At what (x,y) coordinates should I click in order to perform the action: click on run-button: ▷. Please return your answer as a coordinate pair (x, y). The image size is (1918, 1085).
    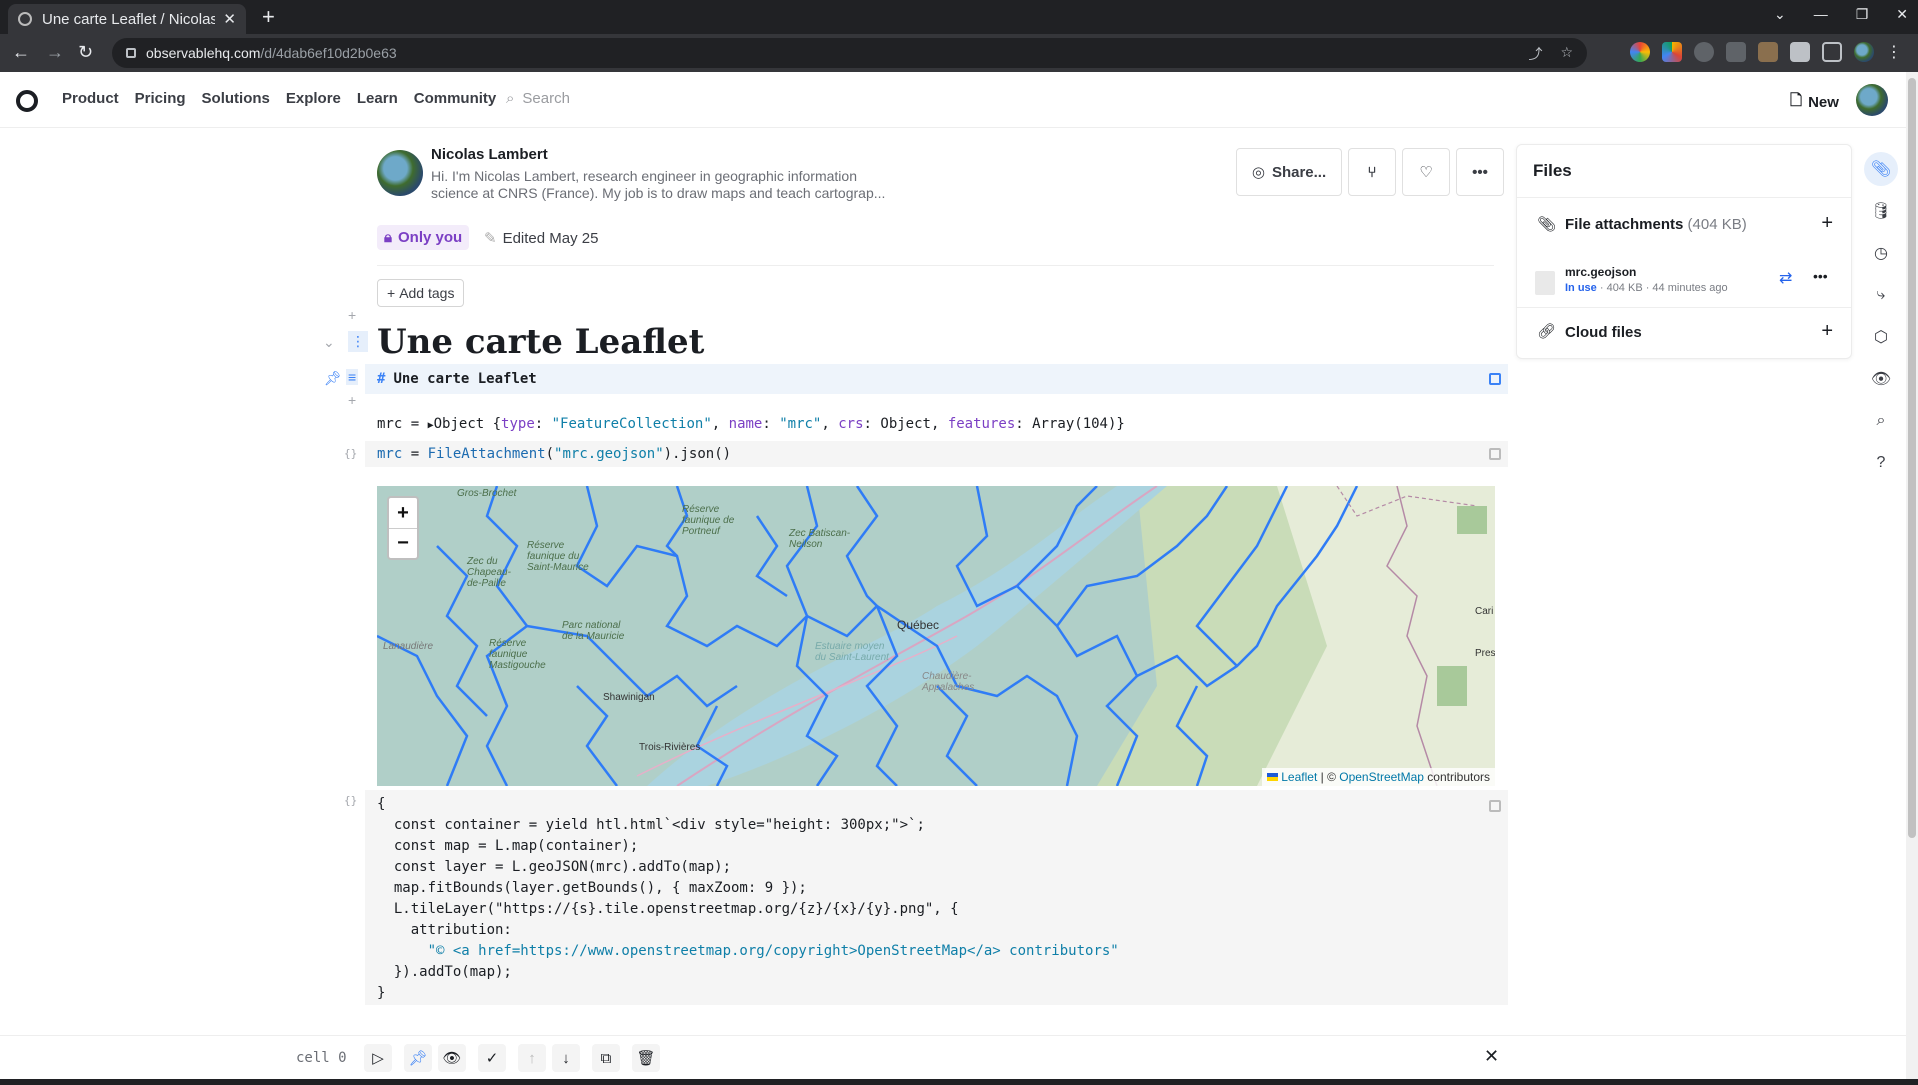
    Looking at the image, I should click on (378, 1058).